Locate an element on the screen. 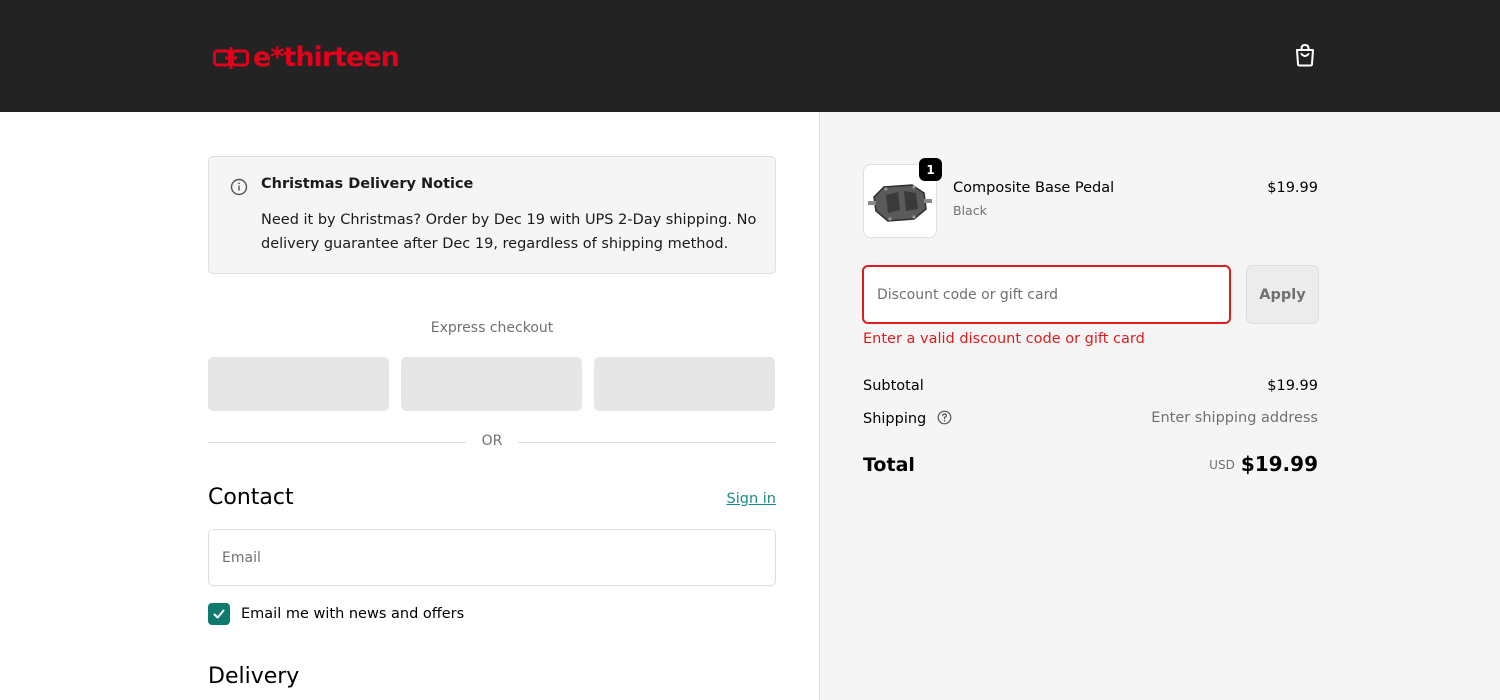  shipping-value: Enter shipping address is located at coordinates (1234, 418).